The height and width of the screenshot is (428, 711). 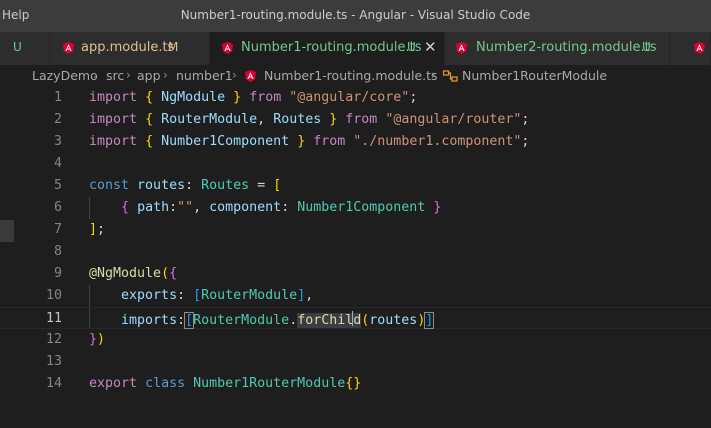 What do you see at coordinates (53, 339) in the screenshot?
I see `line-number: 12` at bounding box center [53, 339].